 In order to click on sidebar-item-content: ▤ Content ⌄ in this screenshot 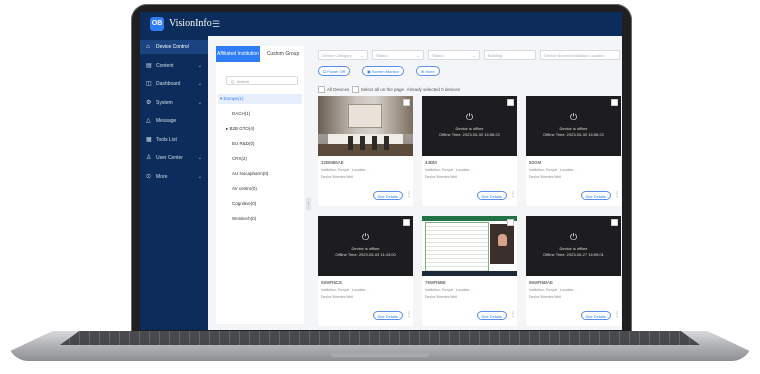, I will do `click(174, 66)`.